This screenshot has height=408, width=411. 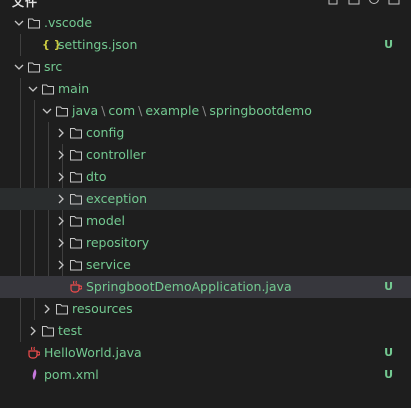 I want to click on tree-item-label: main, so click(x=74, y=88).